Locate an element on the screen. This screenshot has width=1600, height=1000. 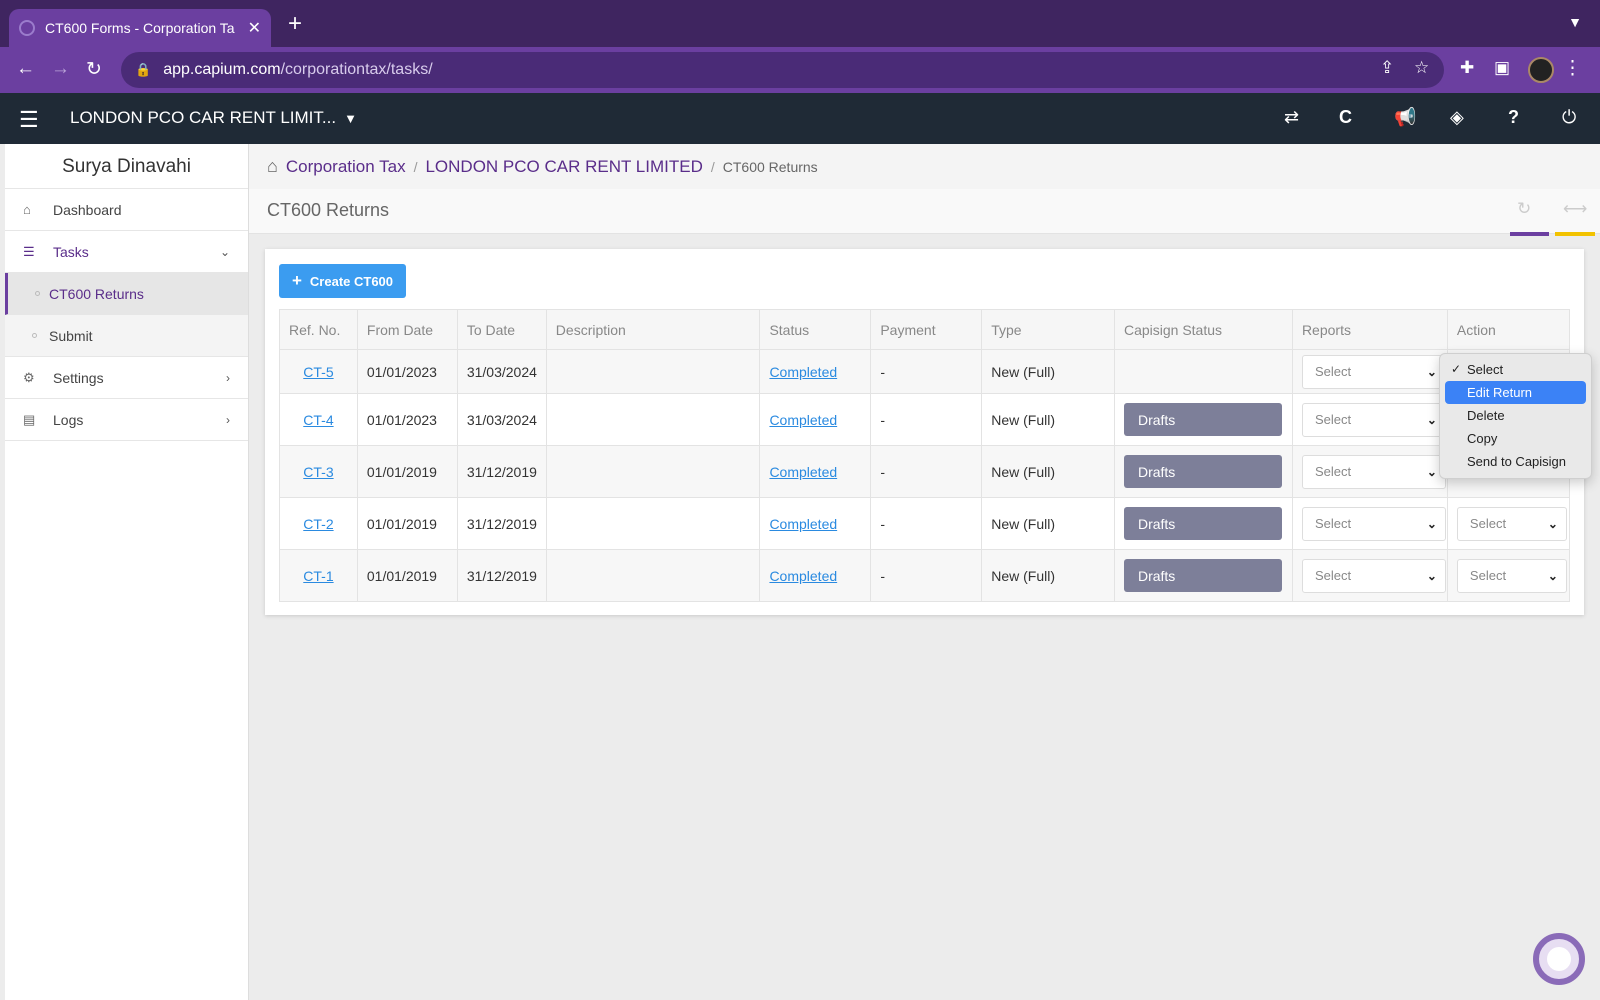
menu-item-send-to-capisign: Send to Capisign is located at coordinates (1515, 461).